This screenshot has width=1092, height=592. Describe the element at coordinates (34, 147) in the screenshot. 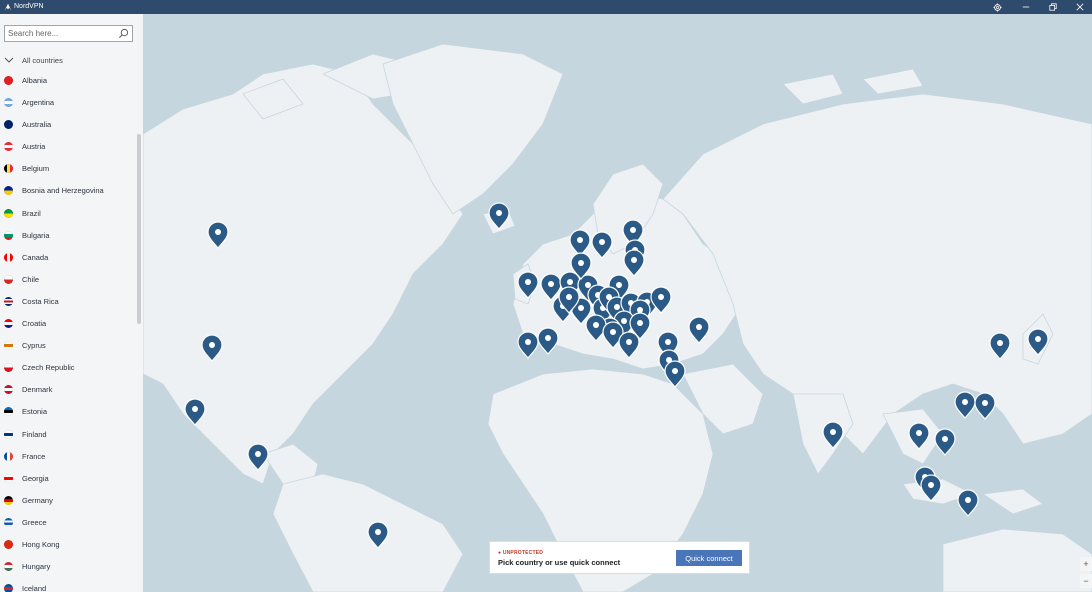

I see `country-name: Austria` at that location.